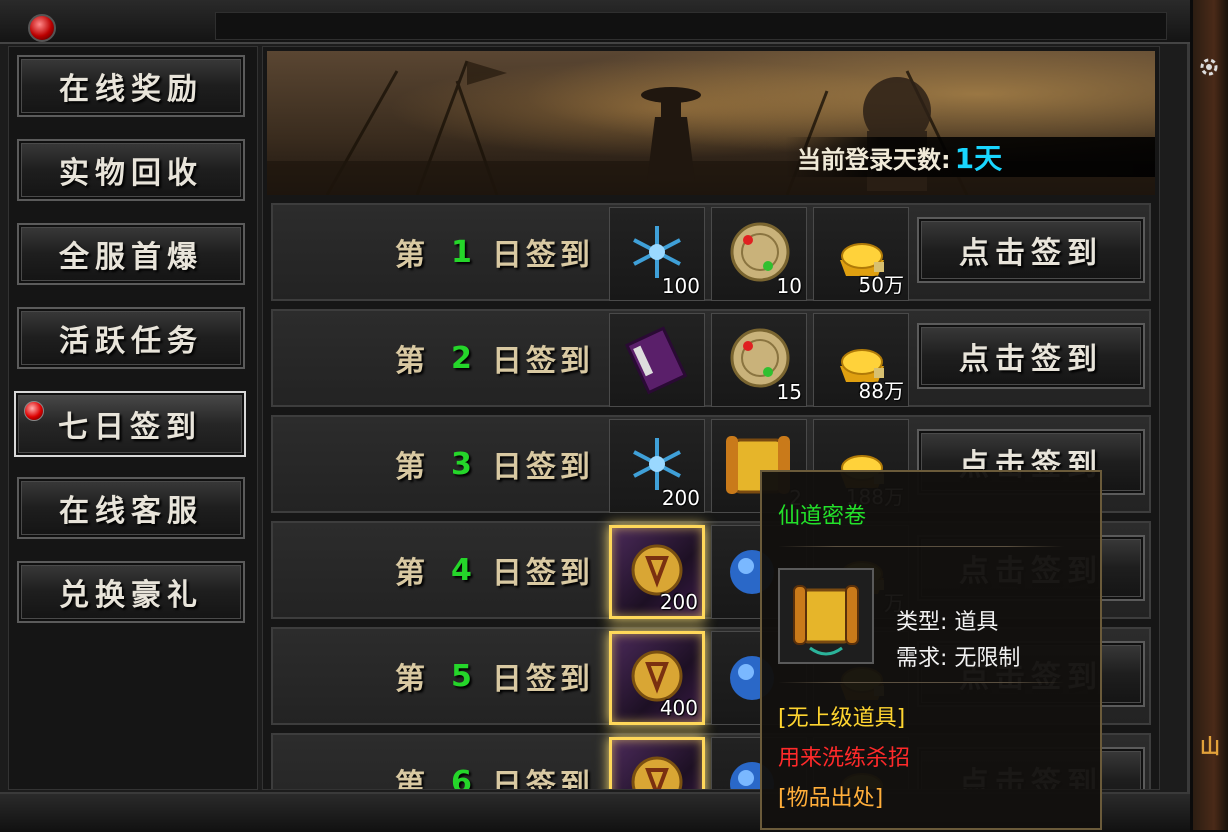 This screenshot has height=832, width=1228. What do you see at coordinates (958, 658) in the screenshot?
I see `tooltip-requirement: 需求: 无限制` at bounding box center [958, 658].